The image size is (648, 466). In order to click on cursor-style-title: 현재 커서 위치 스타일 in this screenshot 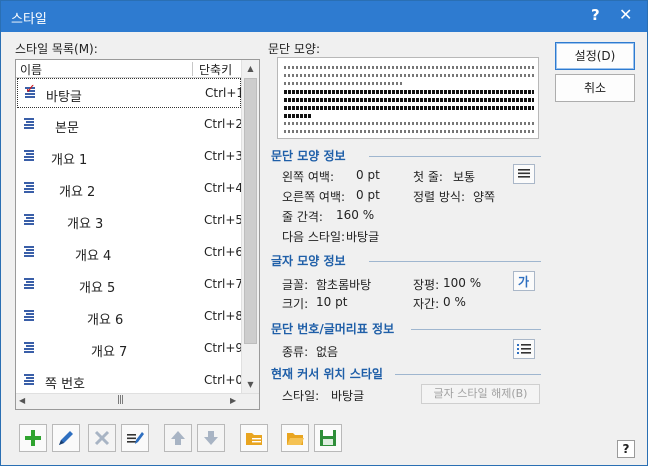, I will do `click(327, 374)`.